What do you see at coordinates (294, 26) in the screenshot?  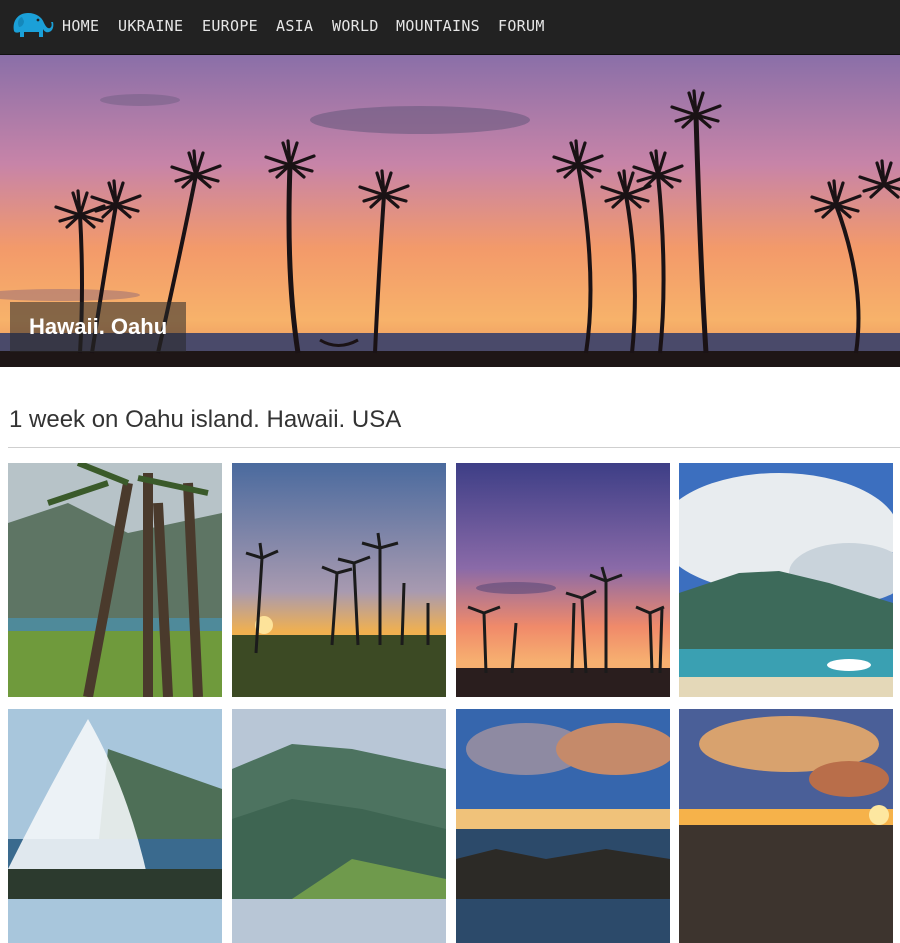 I see `nav-asia: ASIA` at bounding box center [294, 26].